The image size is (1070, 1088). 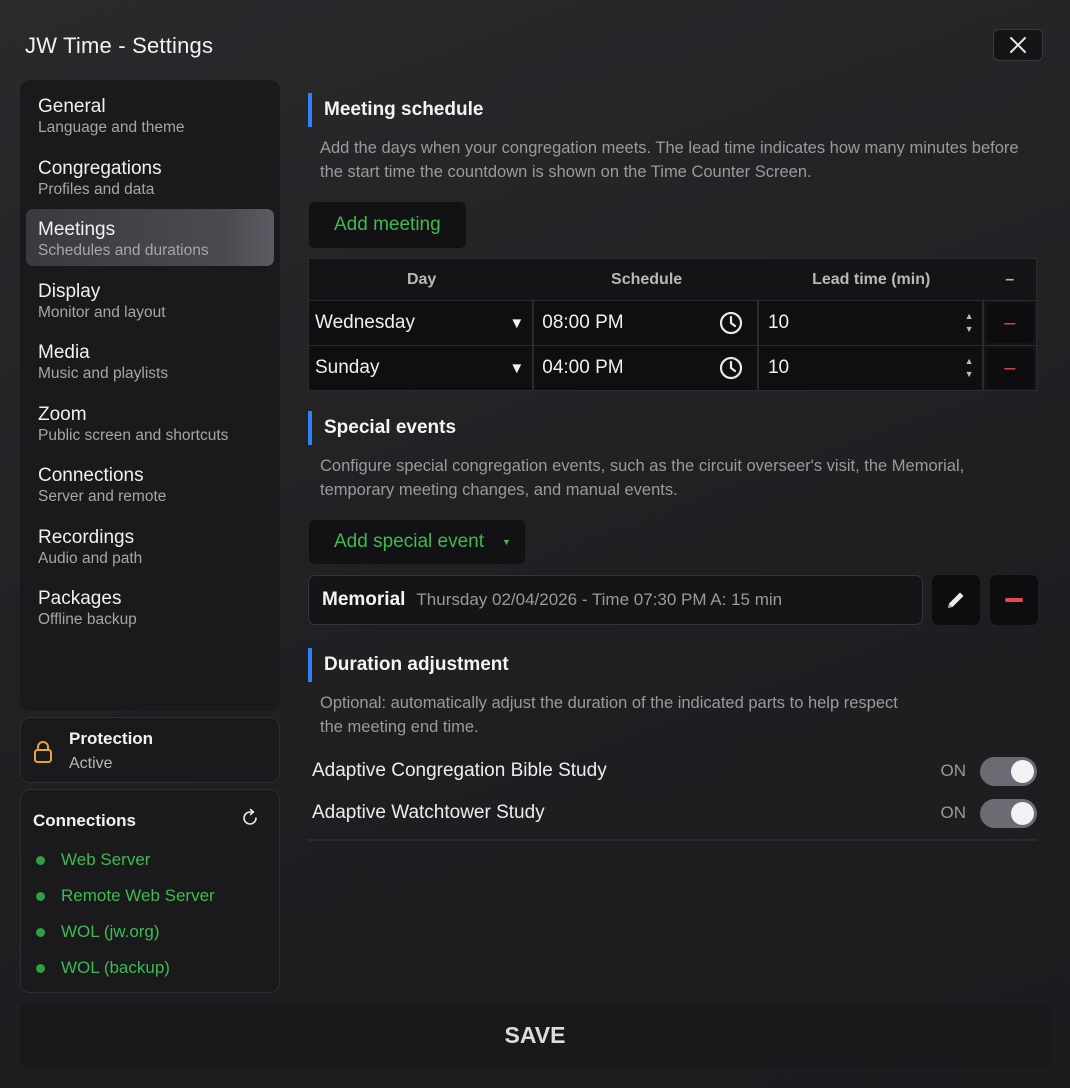 I want to click on remove-event-button, so click(x=1014, y=600).